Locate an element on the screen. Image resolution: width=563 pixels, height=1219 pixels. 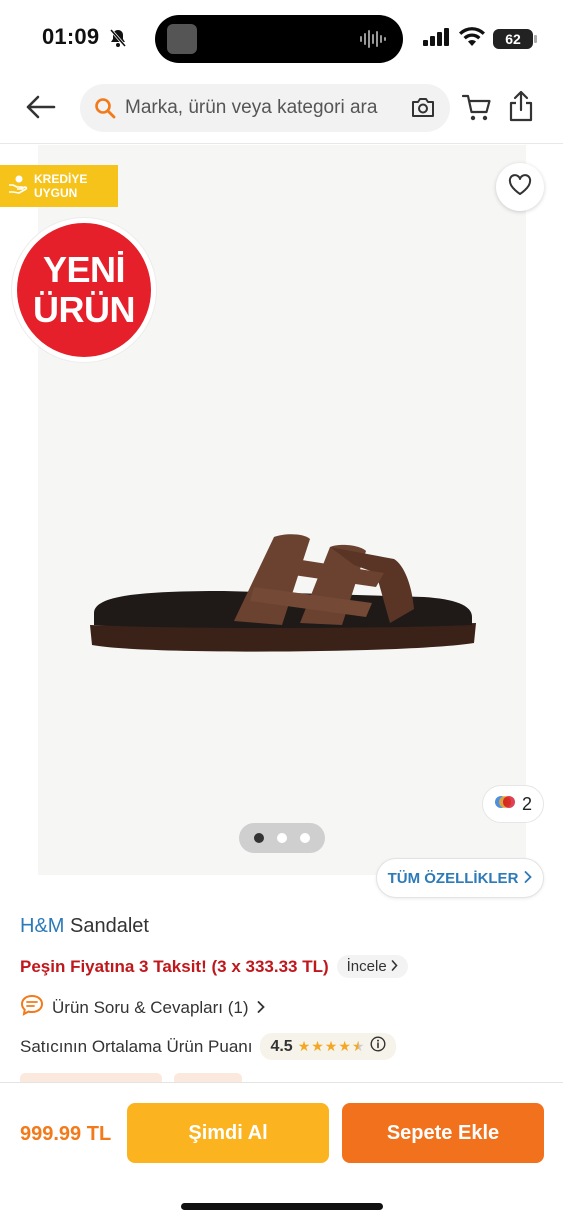
hand-coin-icon is located at coordinates (18, 186).